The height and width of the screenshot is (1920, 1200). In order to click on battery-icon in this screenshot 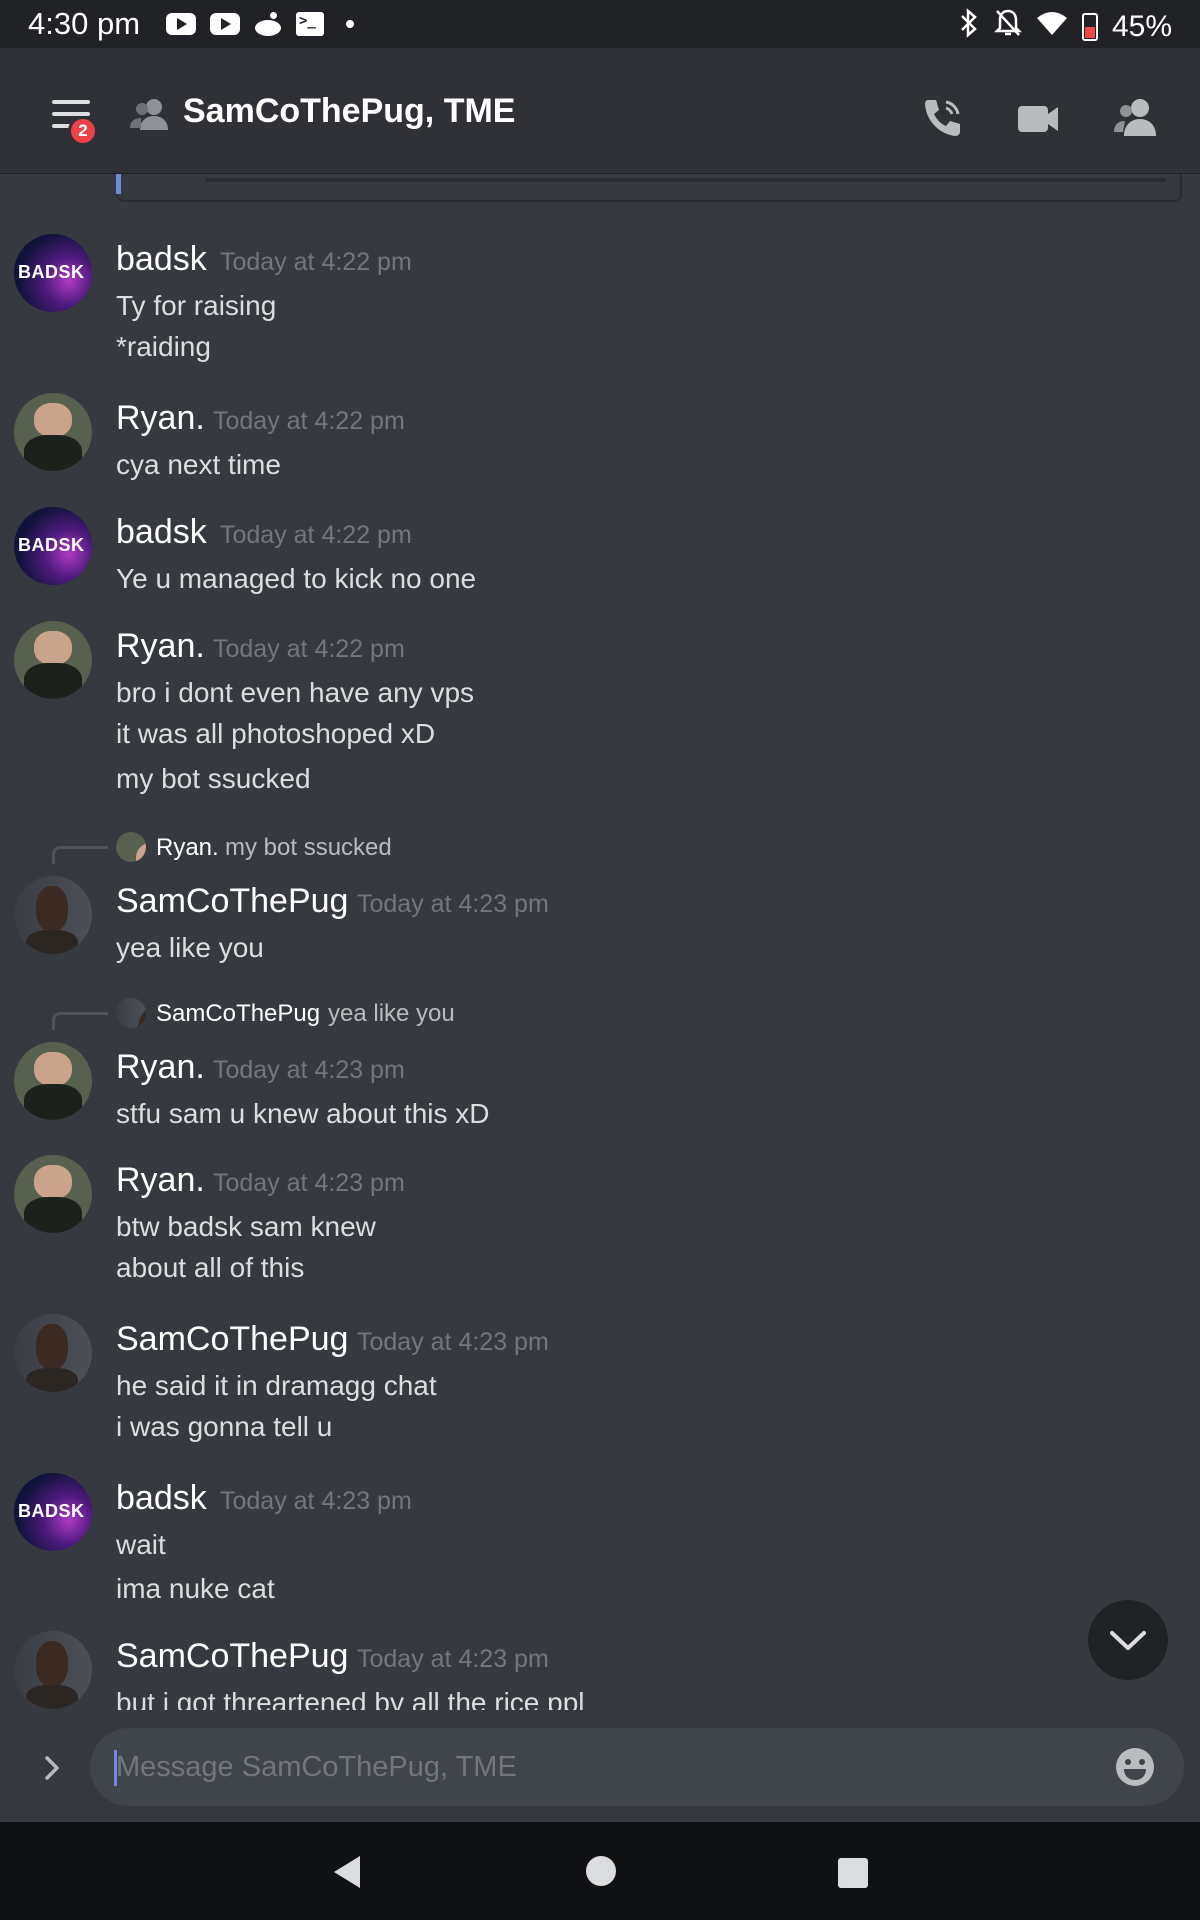, I will do `click(1089, 26)`.